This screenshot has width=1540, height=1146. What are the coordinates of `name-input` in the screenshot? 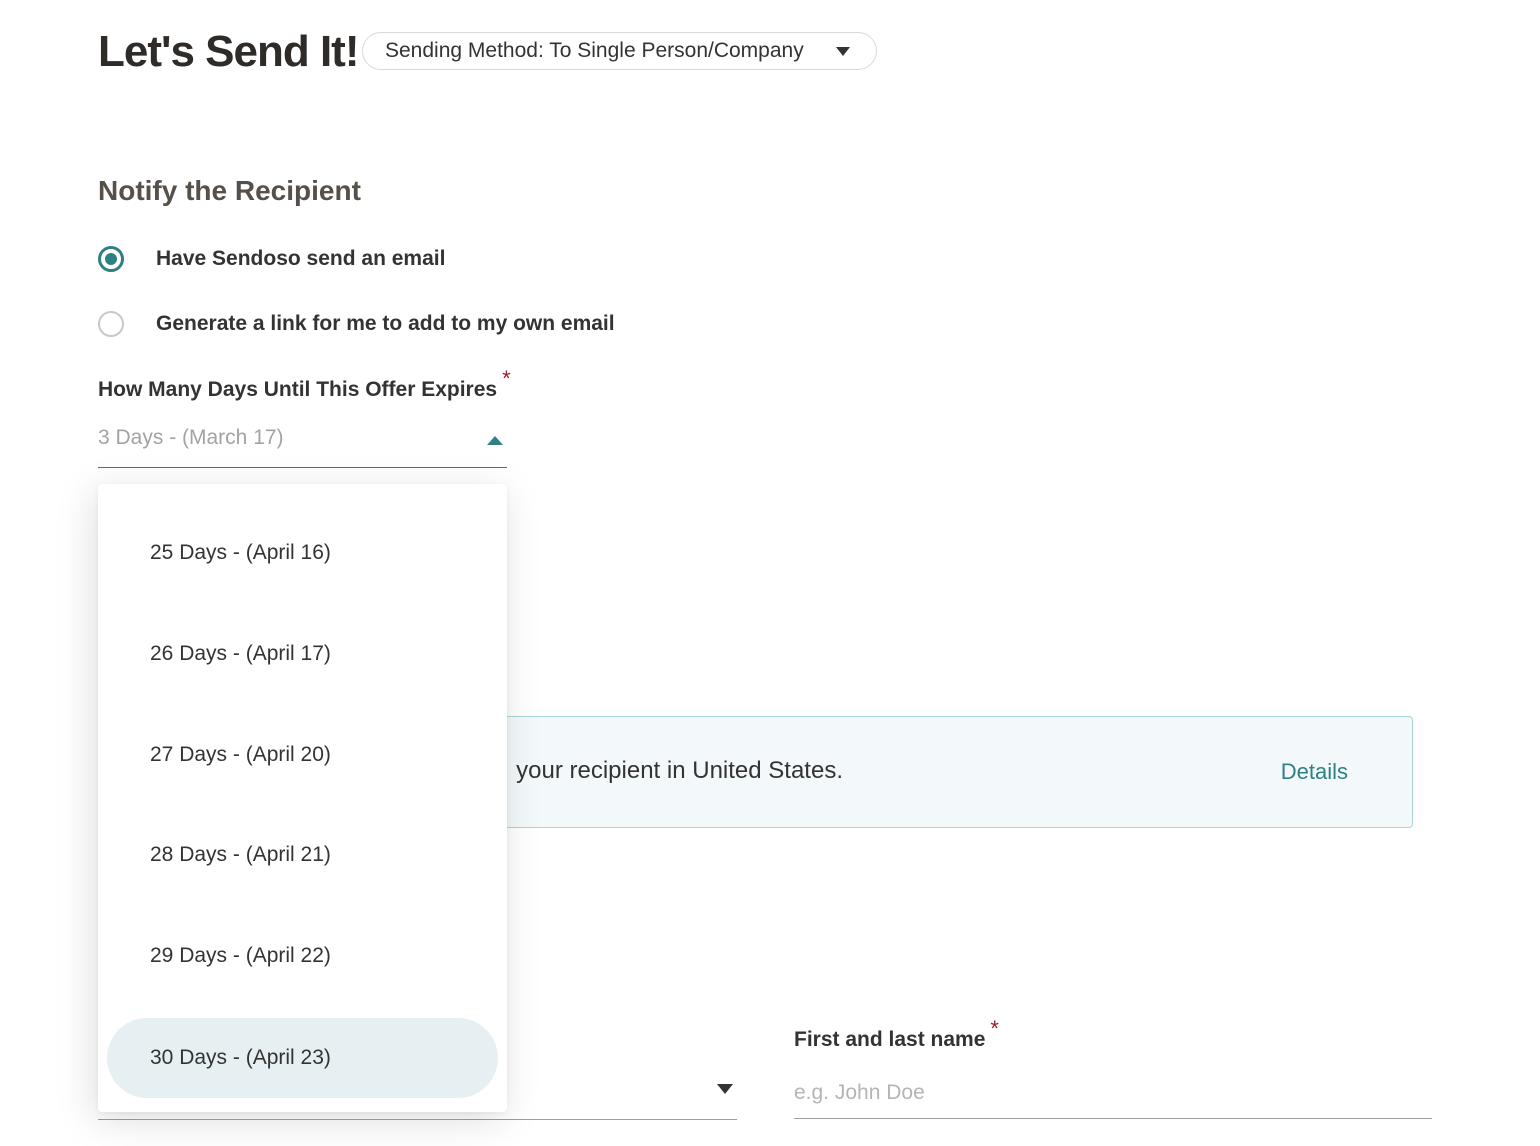 It's located at (1113, 1093).